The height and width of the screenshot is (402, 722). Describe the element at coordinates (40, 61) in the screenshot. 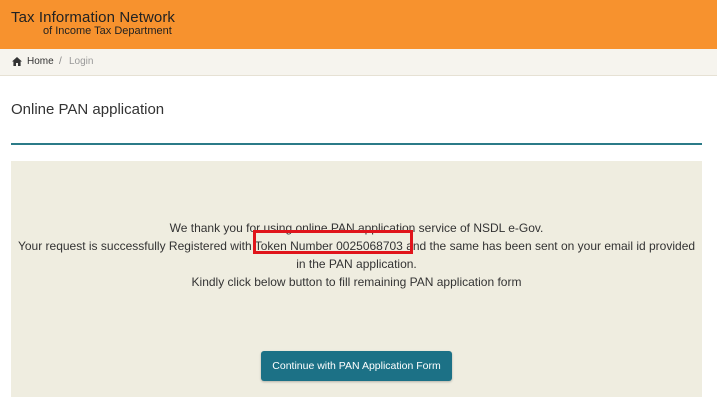

I see `breadcrumb-home-link: Home` at that location.